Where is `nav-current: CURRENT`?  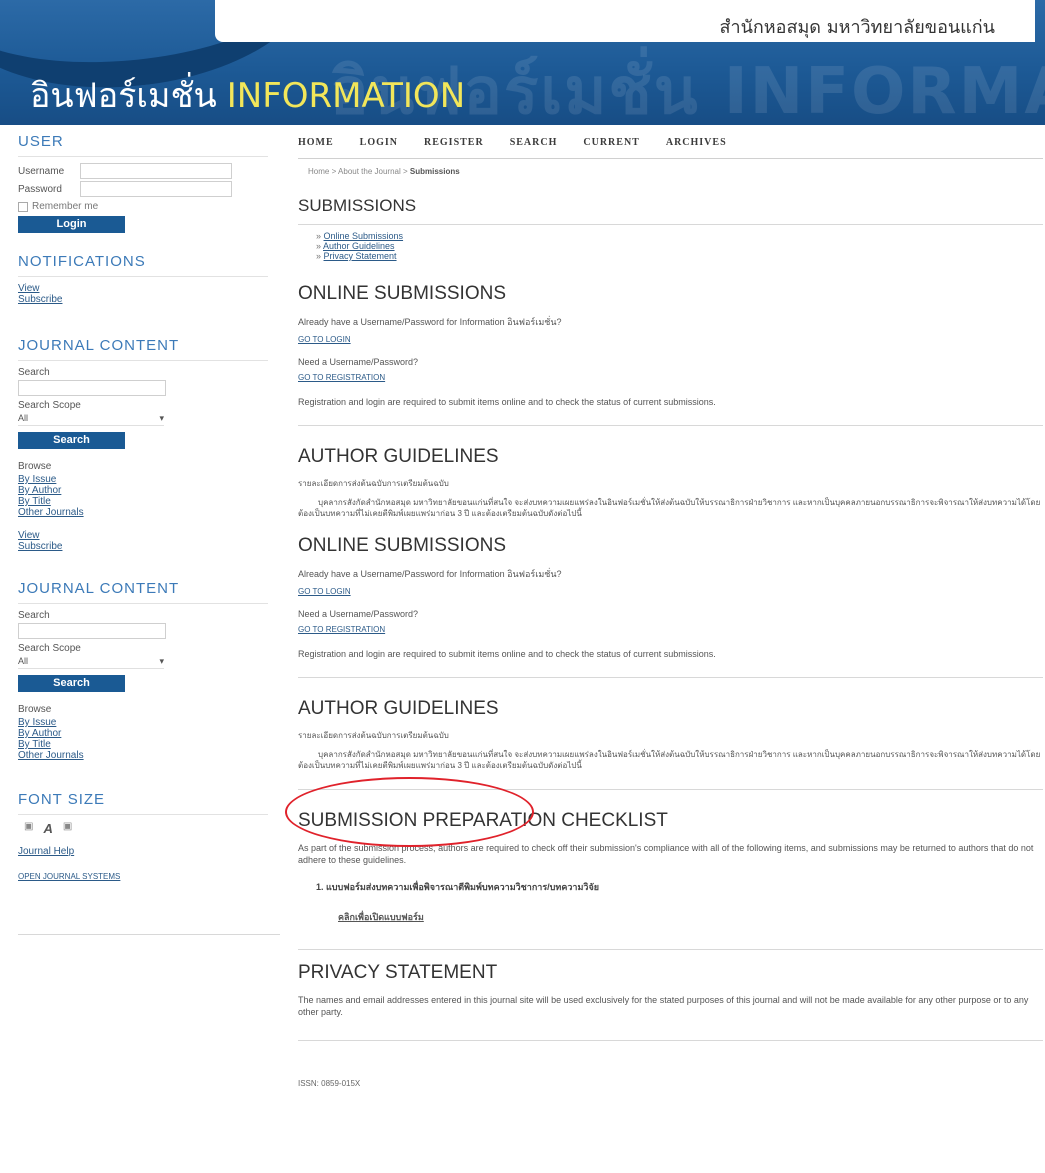 nav-current: CURRENT is located at coordinates (611, 142).